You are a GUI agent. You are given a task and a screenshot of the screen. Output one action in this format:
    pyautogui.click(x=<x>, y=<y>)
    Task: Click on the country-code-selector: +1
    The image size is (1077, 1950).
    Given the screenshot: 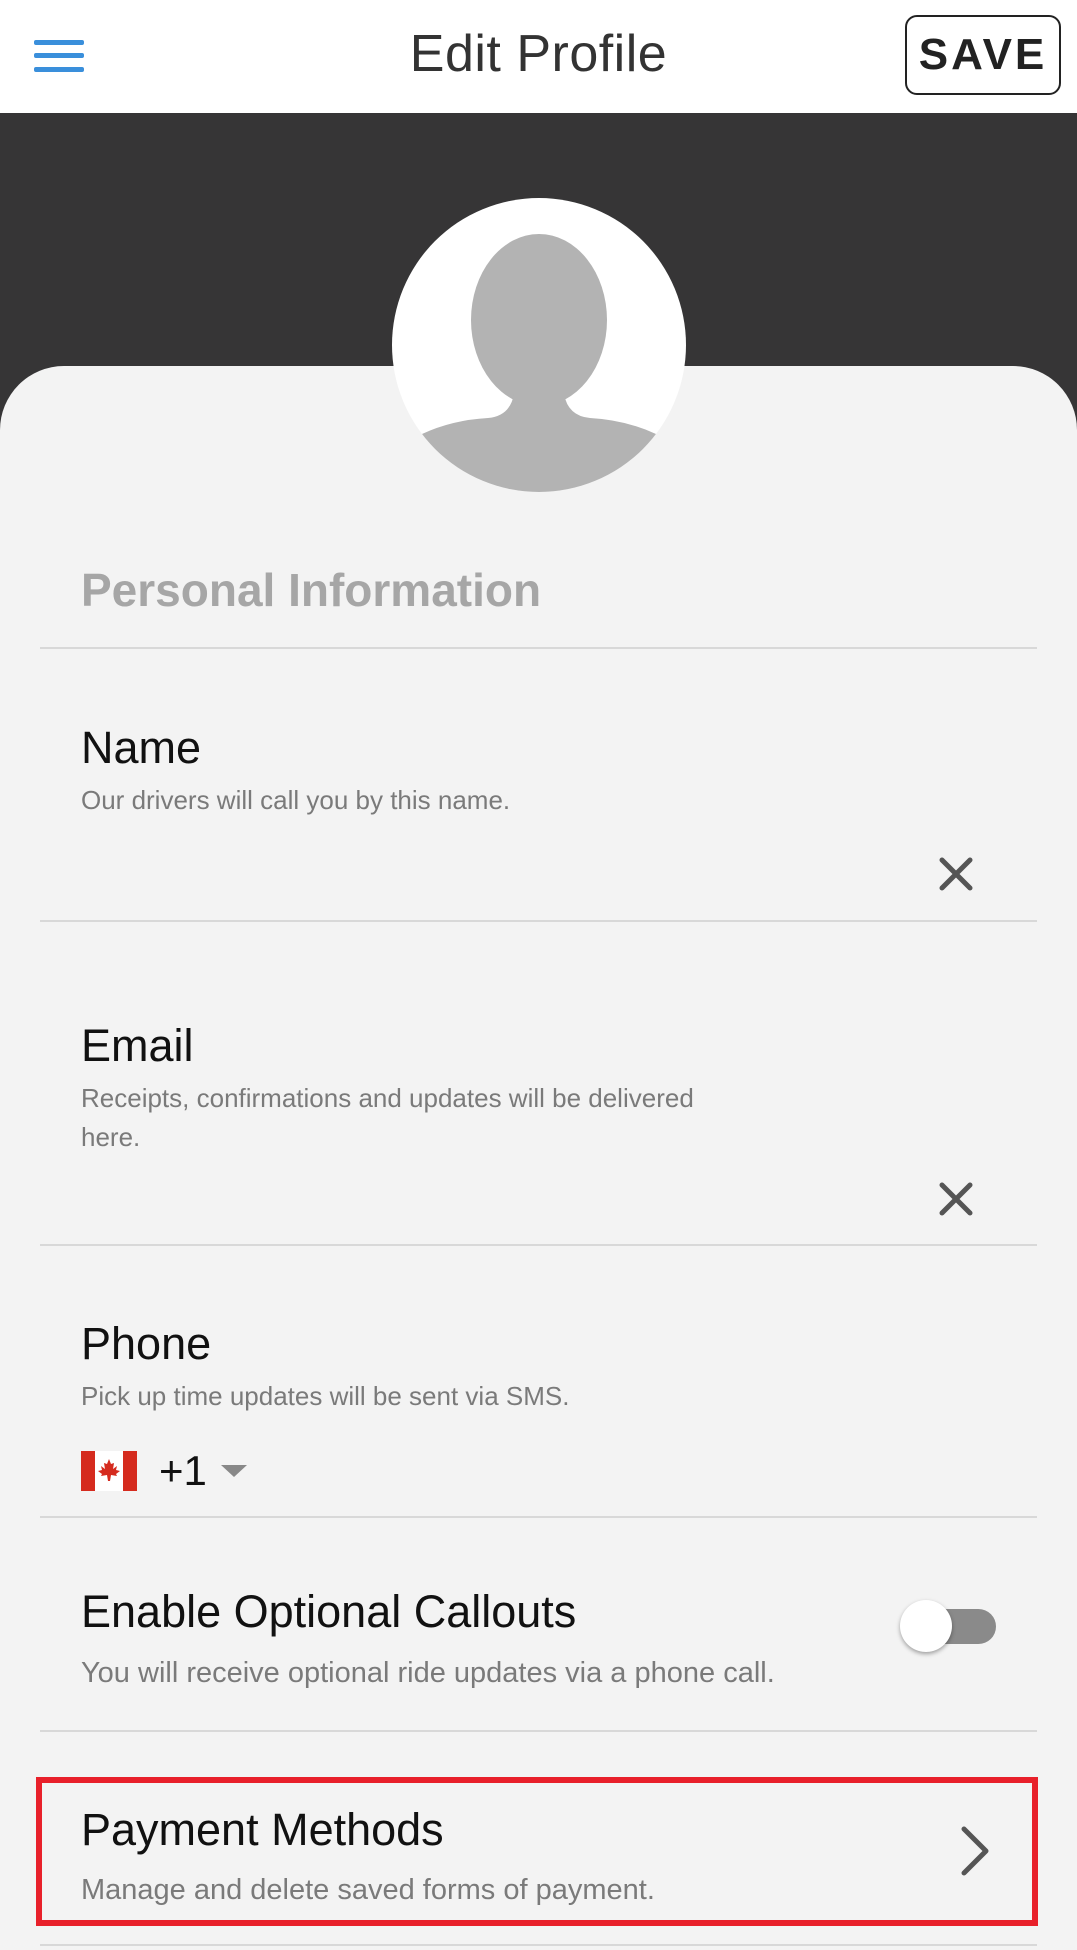 What is the action you would take?
    pyautogui.click(x=164, y=1471)
    